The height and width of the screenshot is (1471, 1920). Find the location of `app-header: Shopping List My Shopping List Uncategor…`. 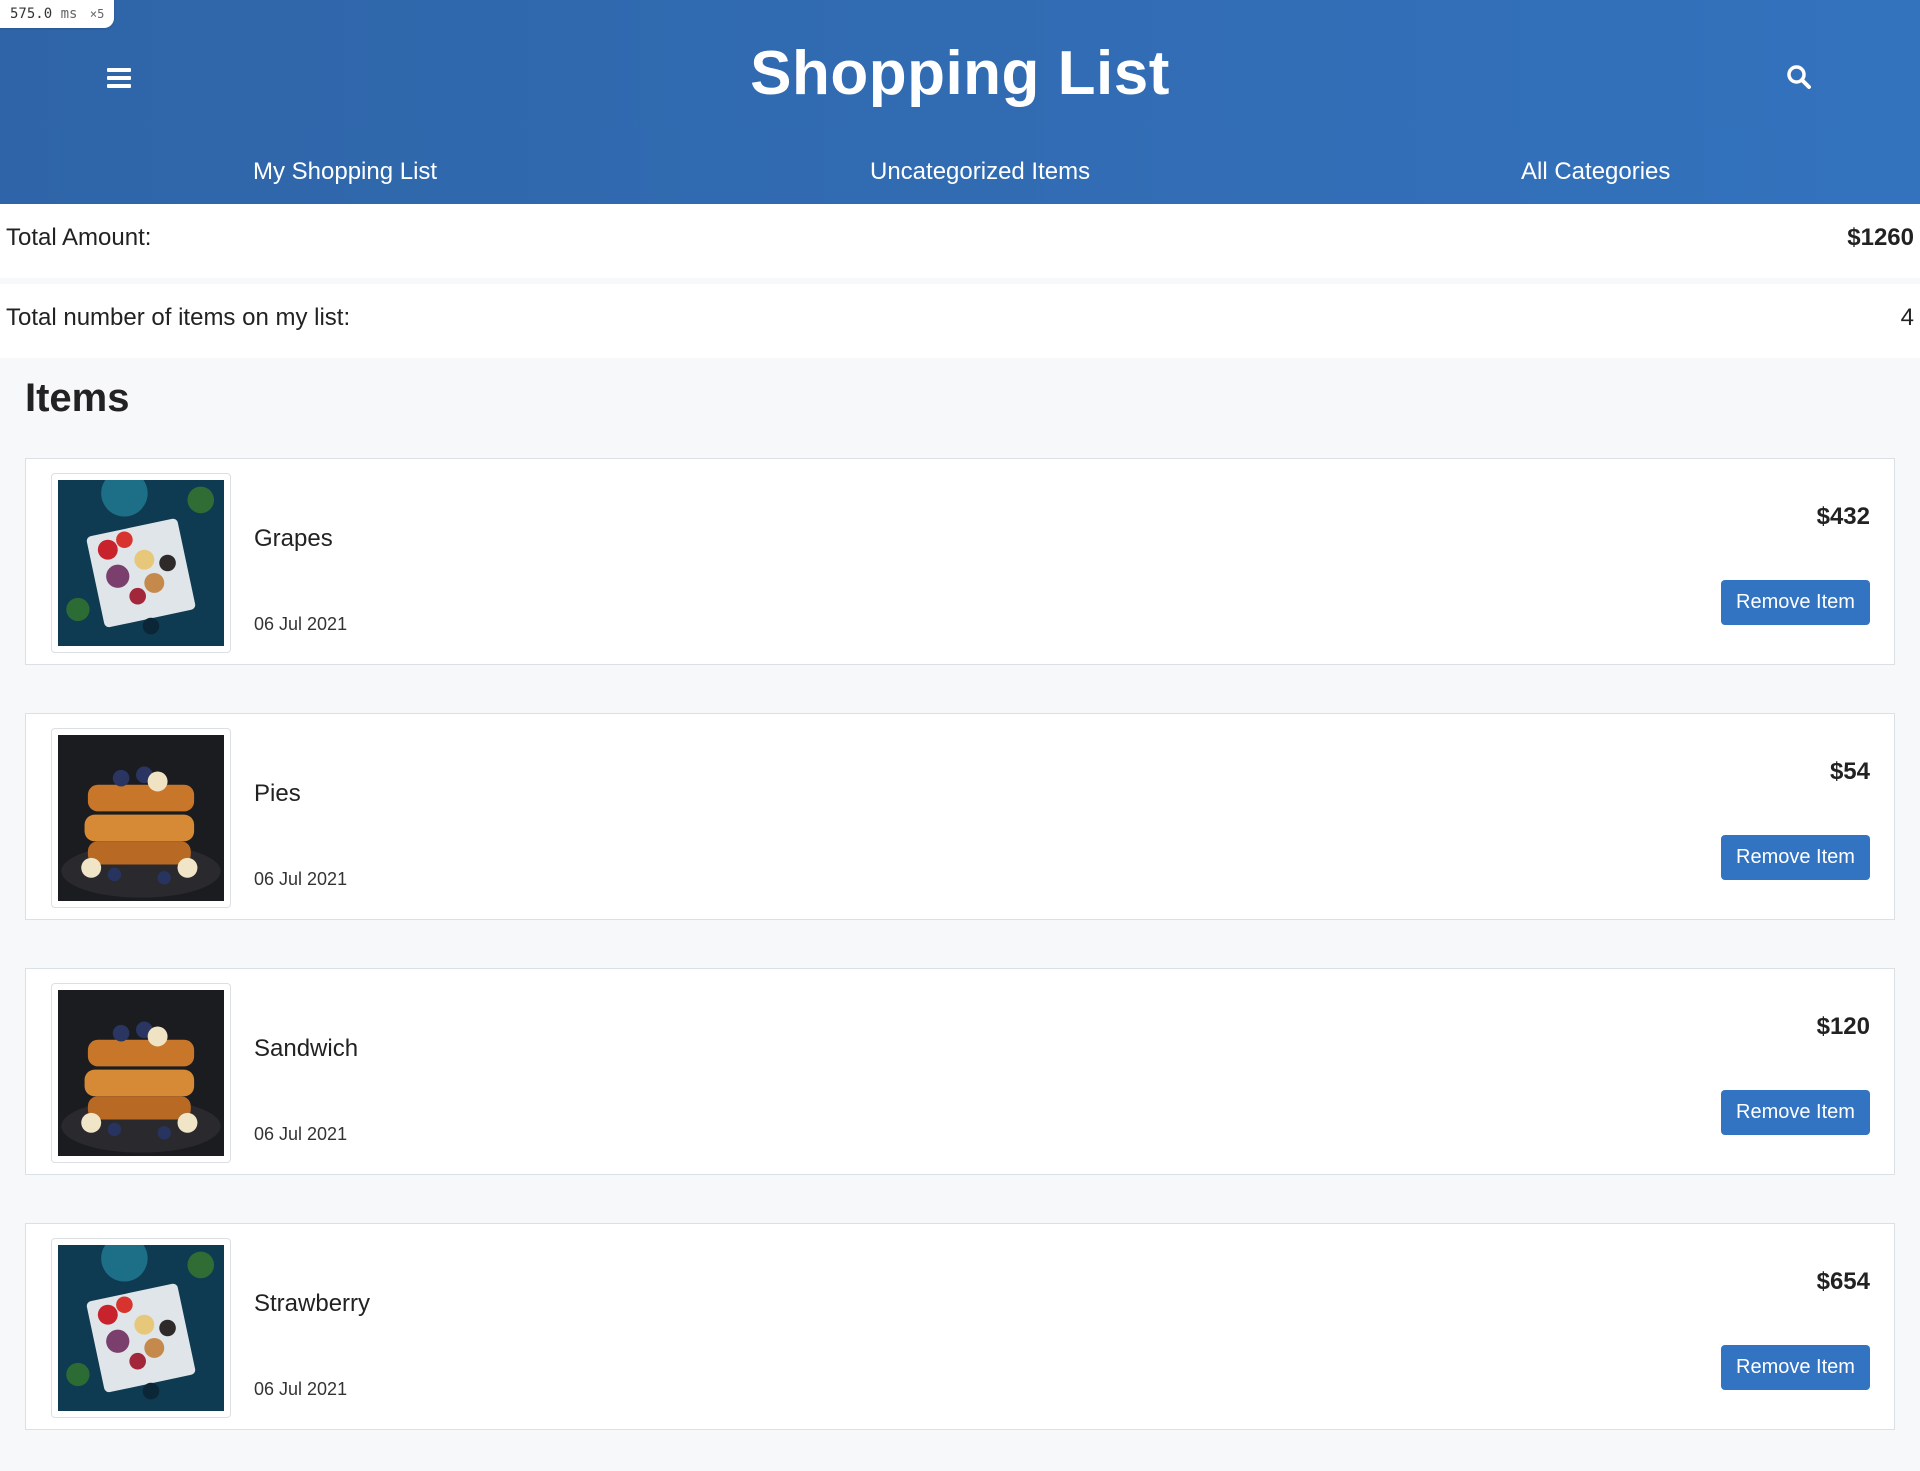

app-header: Shopping List My Shopping List Uncategor… is located at coordinates (960, 102).